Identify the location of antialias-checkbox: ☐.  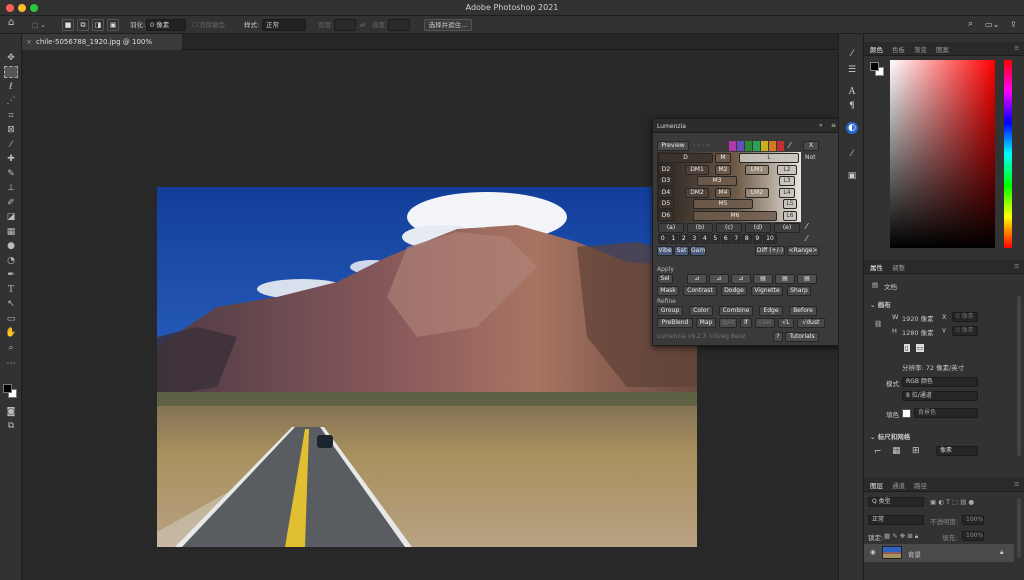
(195, 25).